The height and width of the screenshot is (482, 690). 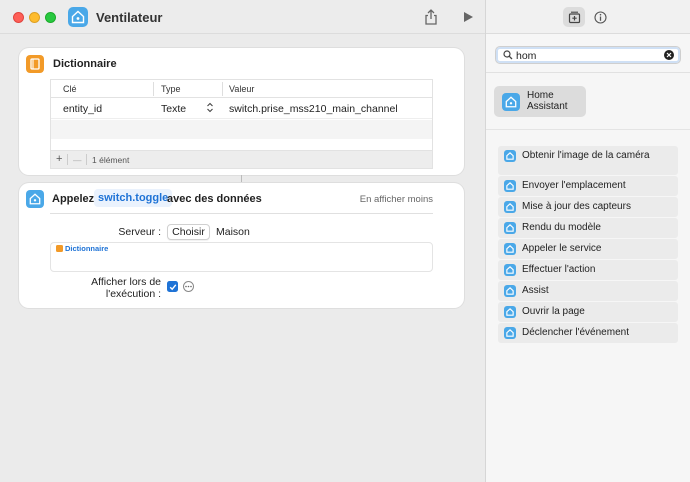 What do you see at coordinates (586, 155) in the screenshot?
I see `action-label: Obtenir l'image de la caméra` at bounding box center [586, 155].